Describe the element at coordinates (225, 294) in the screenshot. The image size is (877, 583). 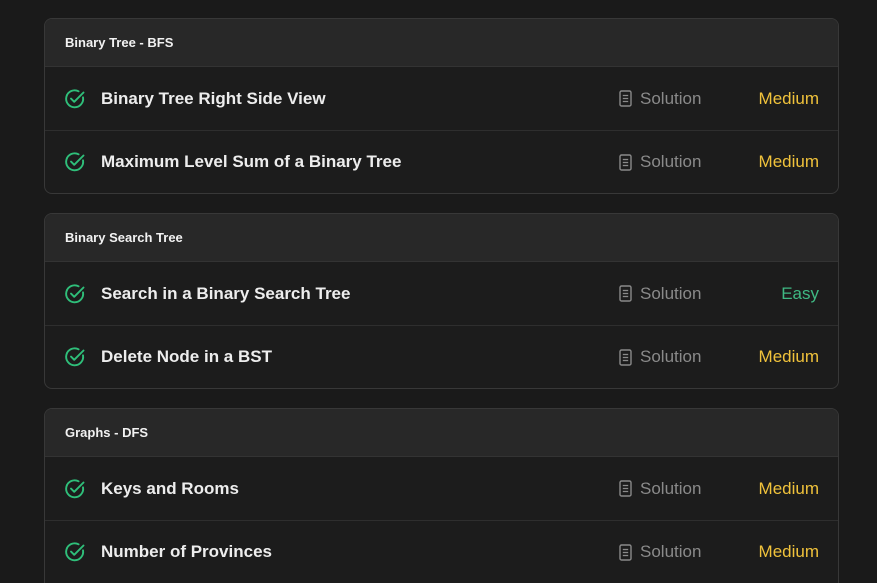
I see `problem-title: Search in a Binary Search Tree` at that location.